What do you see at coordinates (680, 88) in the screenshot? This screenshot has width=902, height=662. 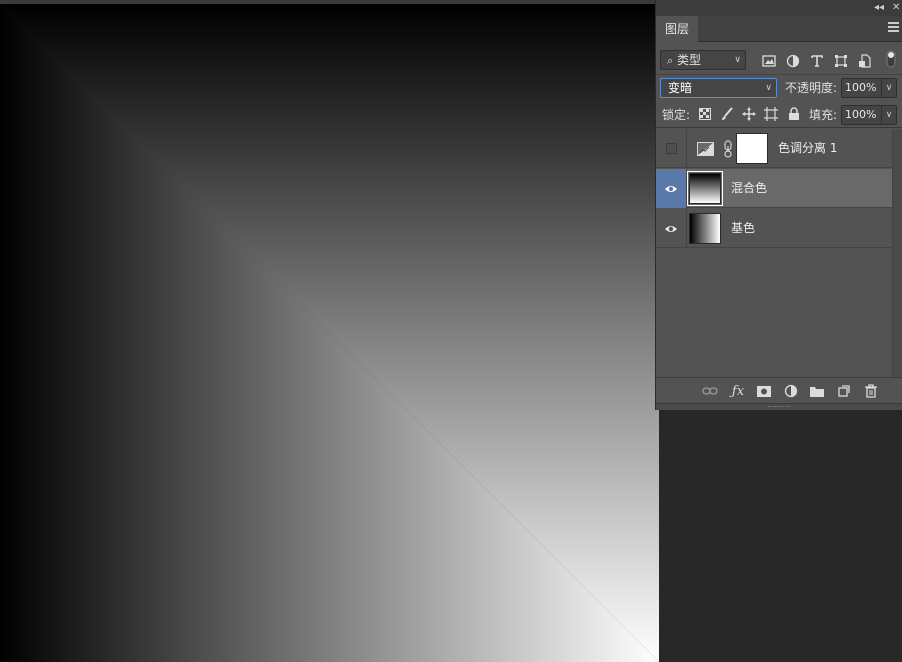 I see `blend-mode-value: 变暗` at bounding box center [680, 88].